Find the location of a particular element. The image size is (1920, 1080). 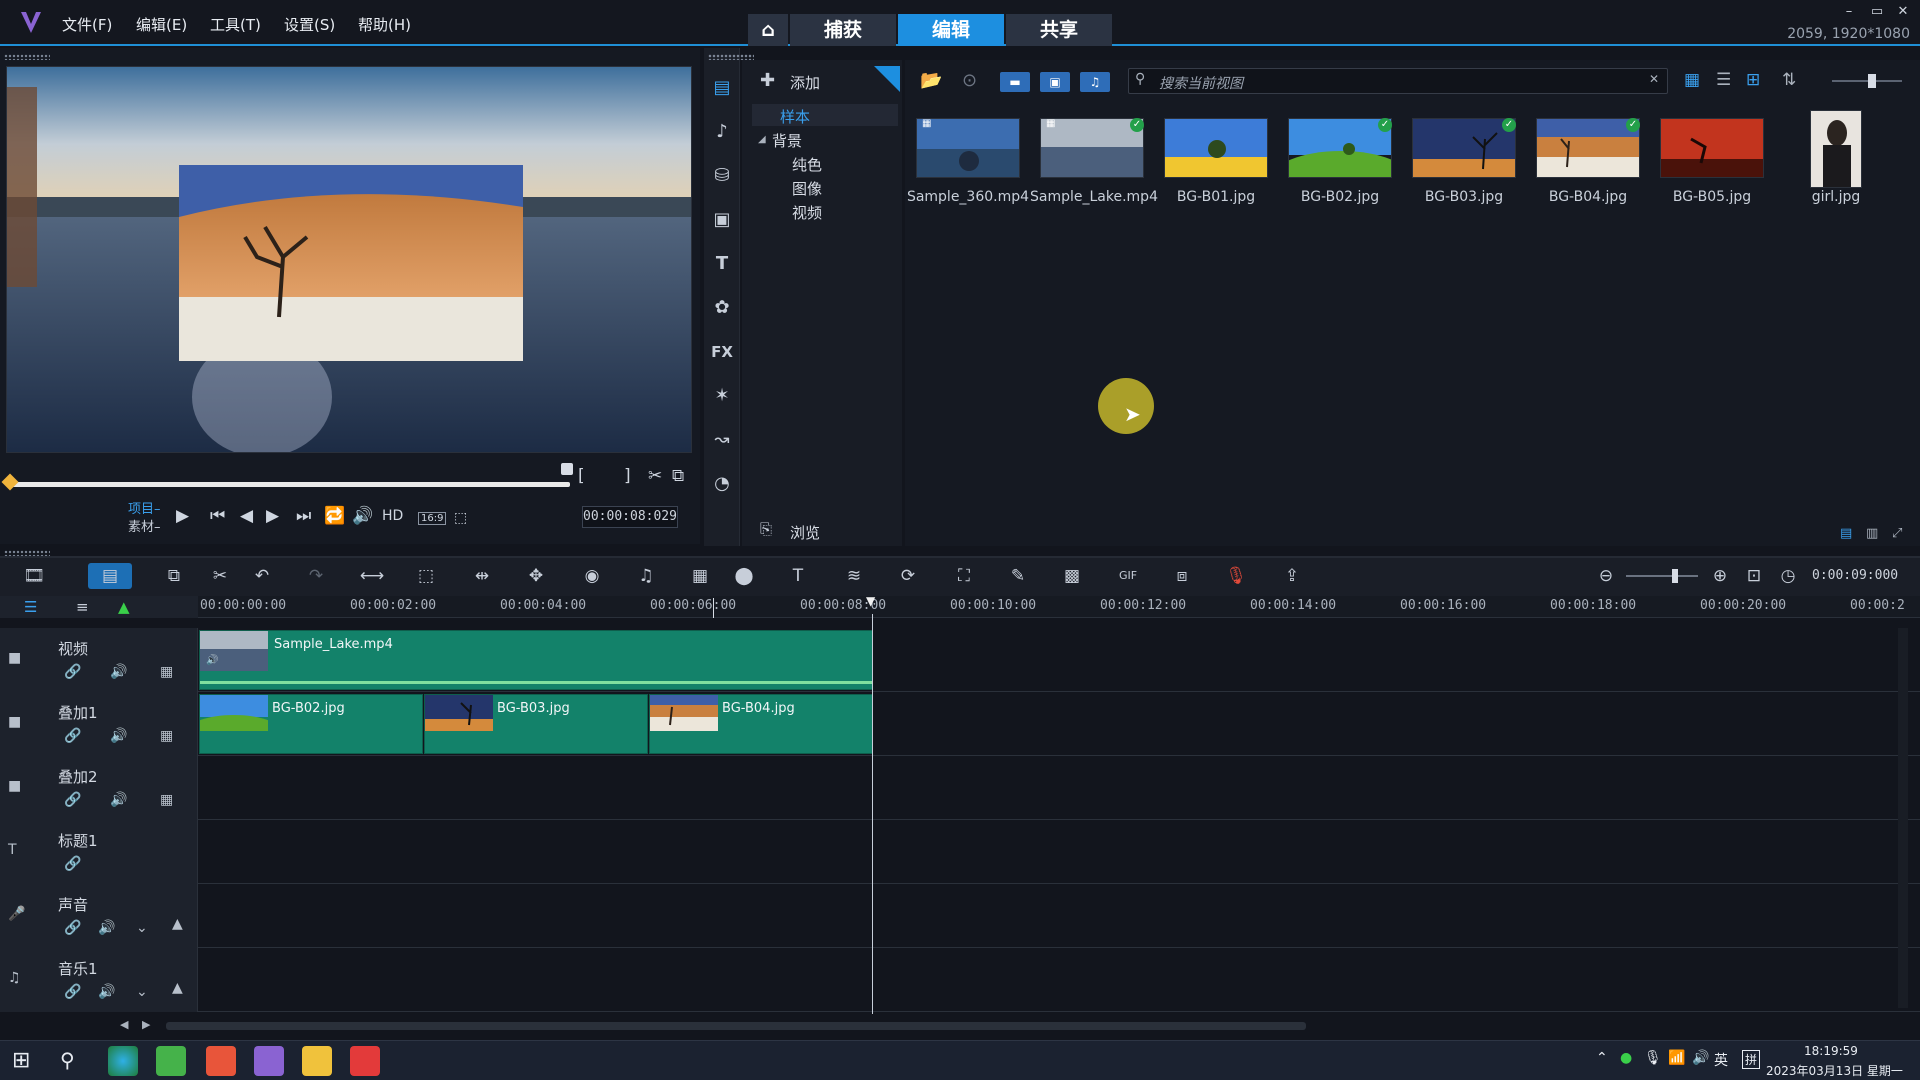

clear-search-icon: ✕ is located at coordinates (1654, 79).